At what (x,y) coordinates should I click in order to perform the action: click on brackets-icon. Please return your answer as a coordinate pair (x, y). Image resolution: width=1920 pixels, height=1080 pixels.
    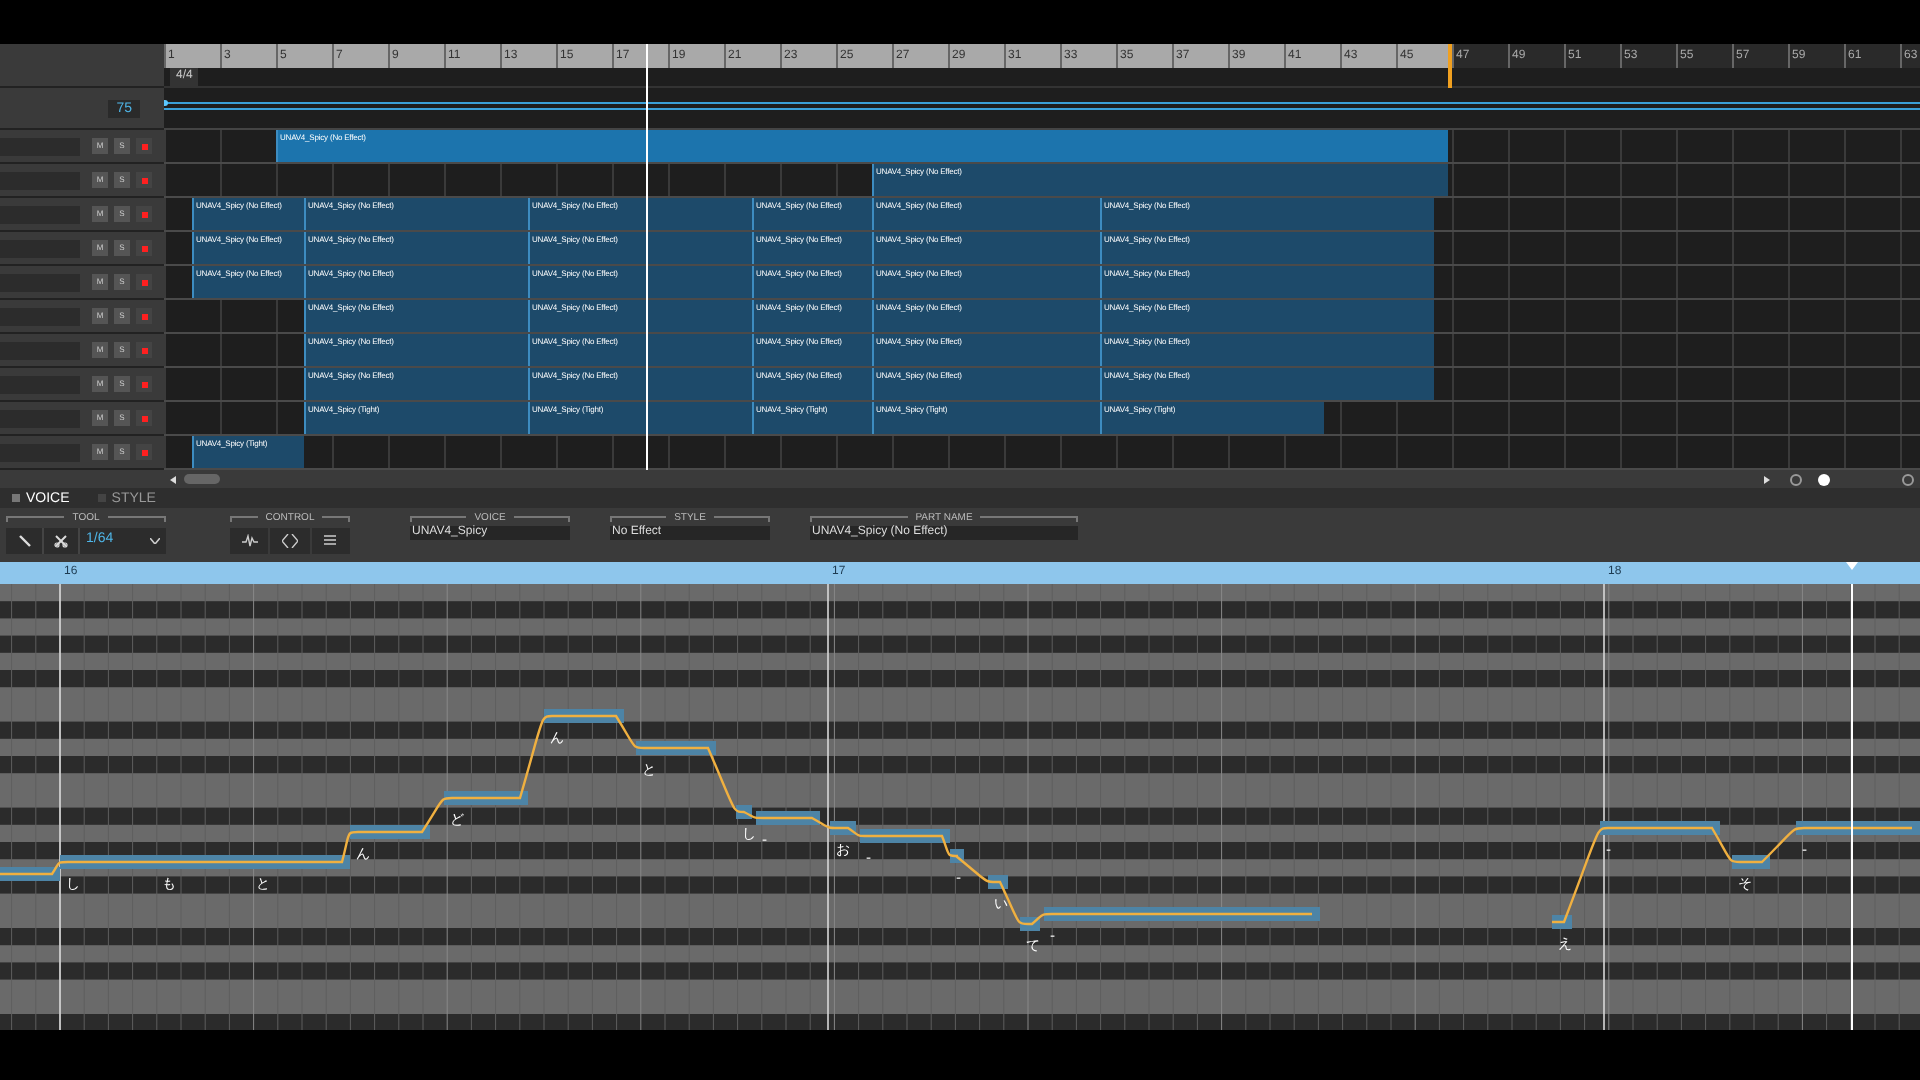
    Looking at the image, I should click on (289, 541).